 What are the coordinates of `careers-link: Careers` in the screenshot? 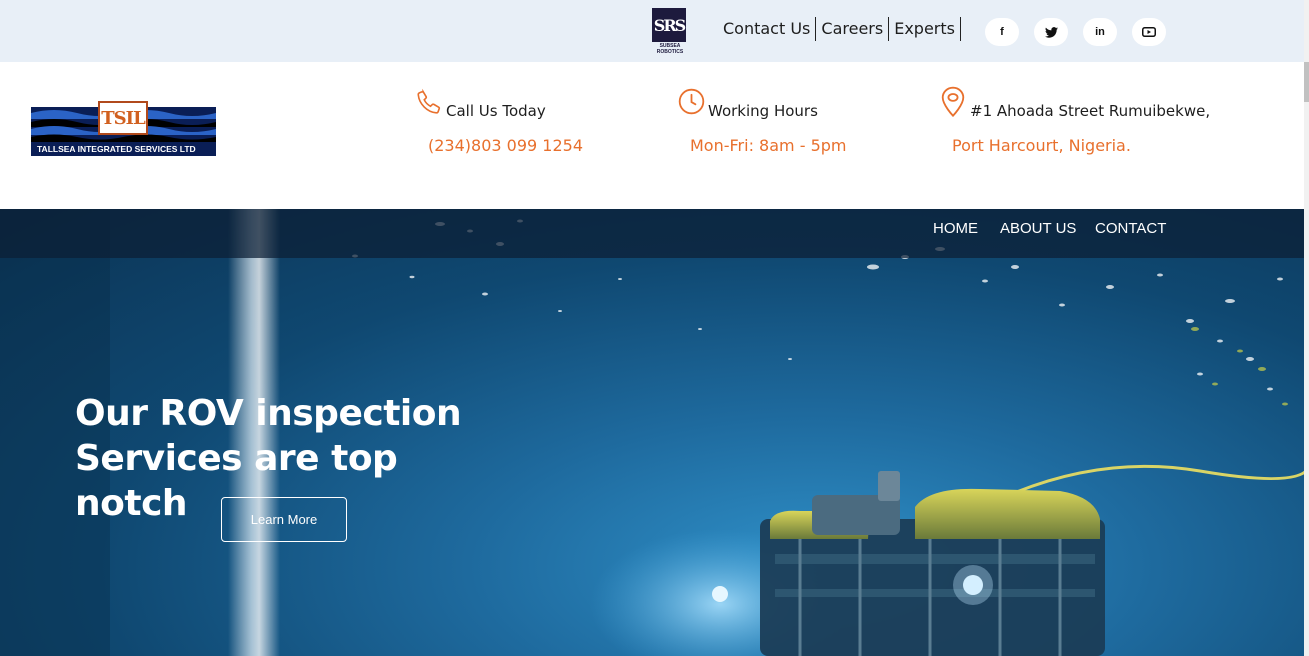 It's located at (853, 29).